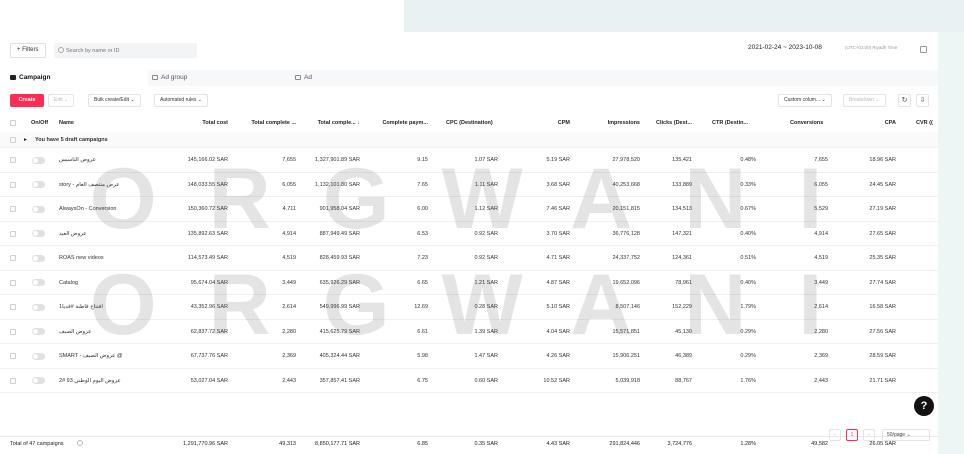 This screenshot has height=454, width=964. What do you see at coordinates (66, 123) in the screenshot?
I see `col-name: Name` at bounding box center [66, 123].